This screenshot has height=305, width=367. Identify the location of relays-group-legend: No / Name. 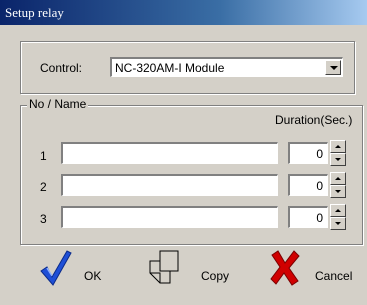
(58, 104).